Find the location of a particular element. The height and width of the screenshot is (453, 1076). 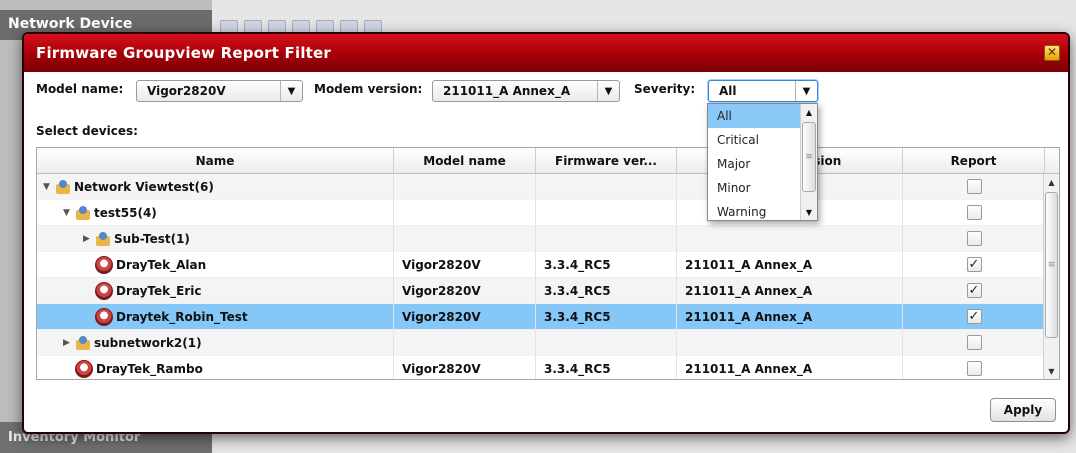

model-name-value: Vigor2820V is located at coordinates (186, 91).